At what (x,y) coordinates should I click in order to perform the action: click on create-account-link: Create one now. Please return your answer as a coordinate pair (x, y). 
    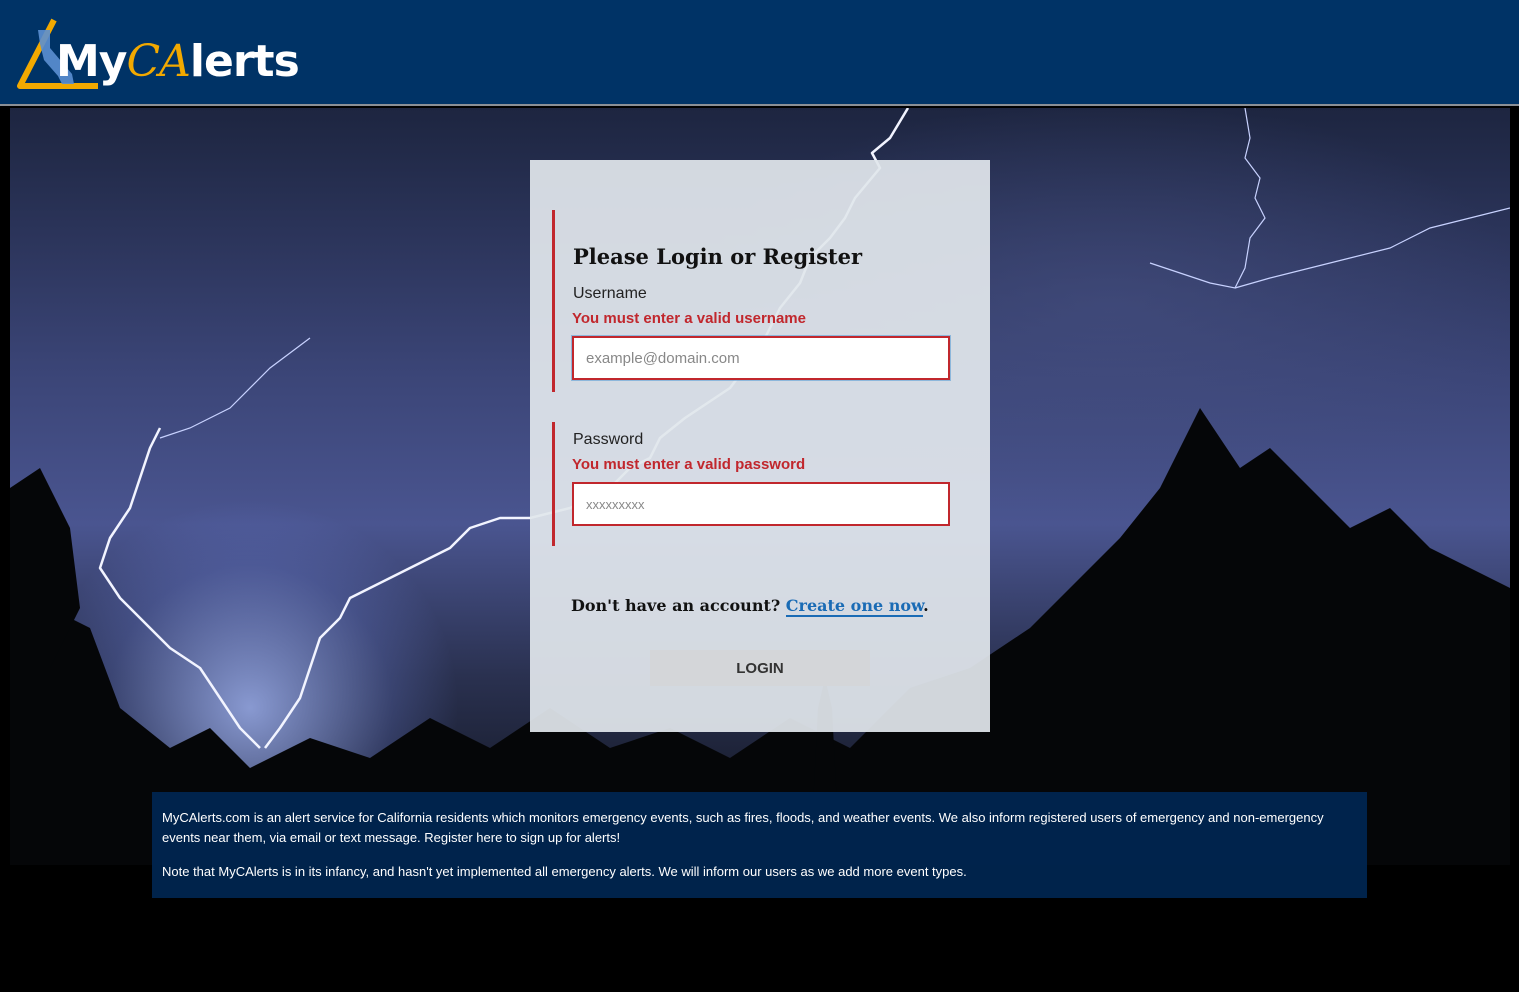
    Looking at the image, I should click on (854, 606).